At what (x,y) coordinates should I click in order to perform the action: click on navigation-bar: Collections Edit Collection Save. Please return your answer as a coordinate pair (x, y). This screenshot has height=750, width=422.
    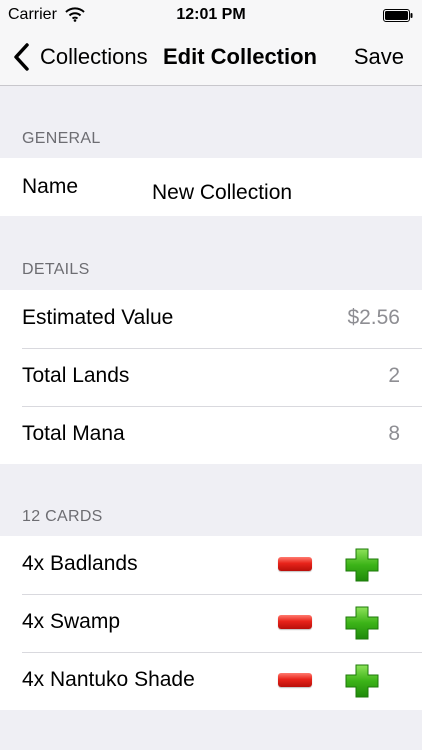
    Looking at the image, I should click on (211, 58).